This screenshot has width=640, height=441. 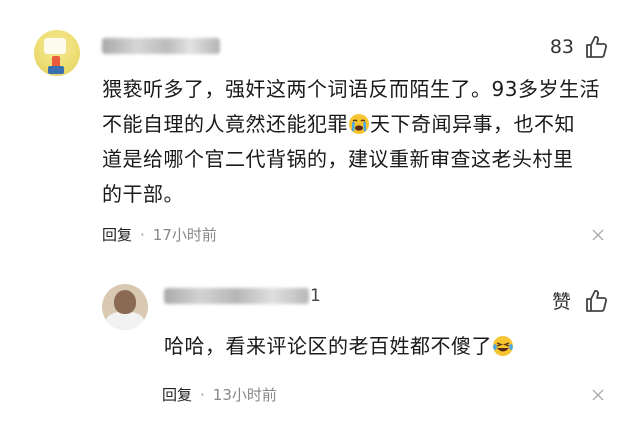 I want to click on laughing-crying-emoji-icon, so click(x=503, y=346).